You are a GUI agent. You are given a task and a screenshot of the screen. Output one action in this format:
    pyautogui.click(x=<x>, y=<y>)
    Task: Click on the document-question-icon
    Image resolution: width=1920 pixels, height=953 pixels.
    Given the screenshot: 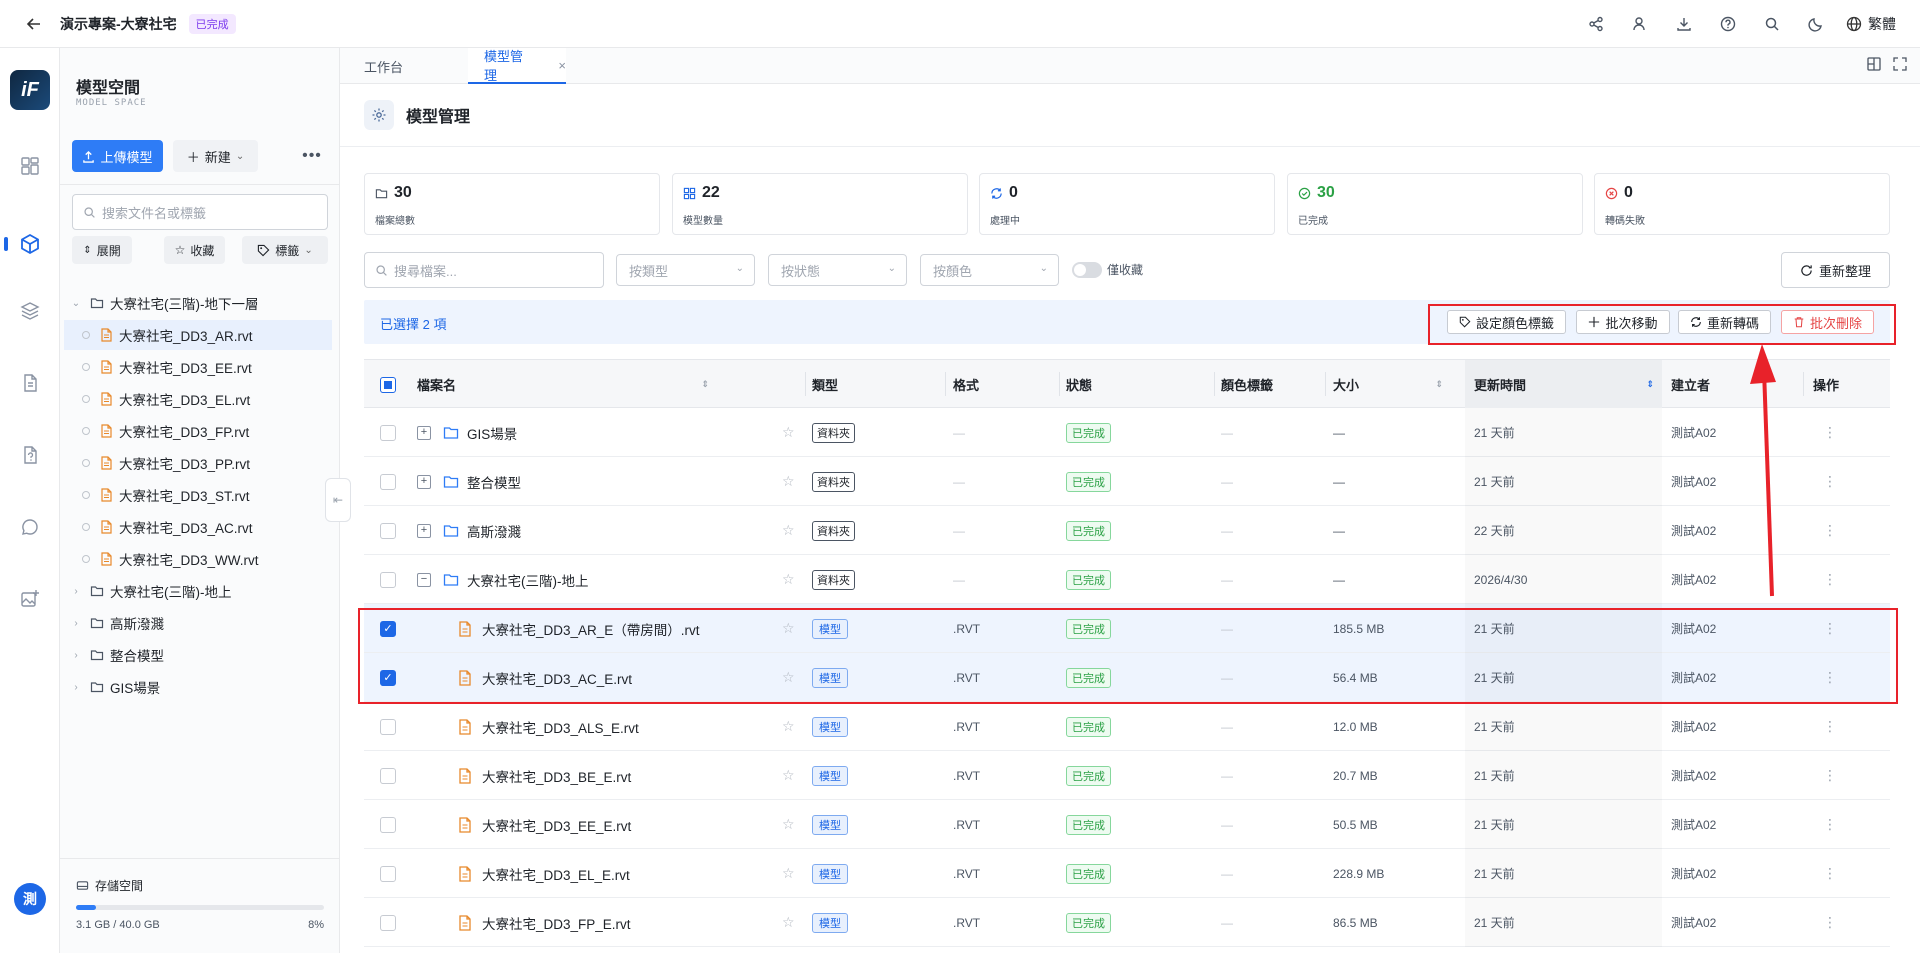 What is the action you would take?
    pyautogui.click(x=30, y=455)
    